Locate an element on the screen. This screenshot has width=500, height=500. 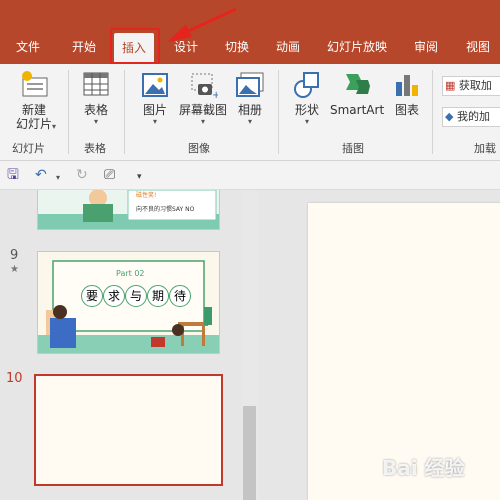
group-label-addins: 加载 is located at coordinates (485, 148).